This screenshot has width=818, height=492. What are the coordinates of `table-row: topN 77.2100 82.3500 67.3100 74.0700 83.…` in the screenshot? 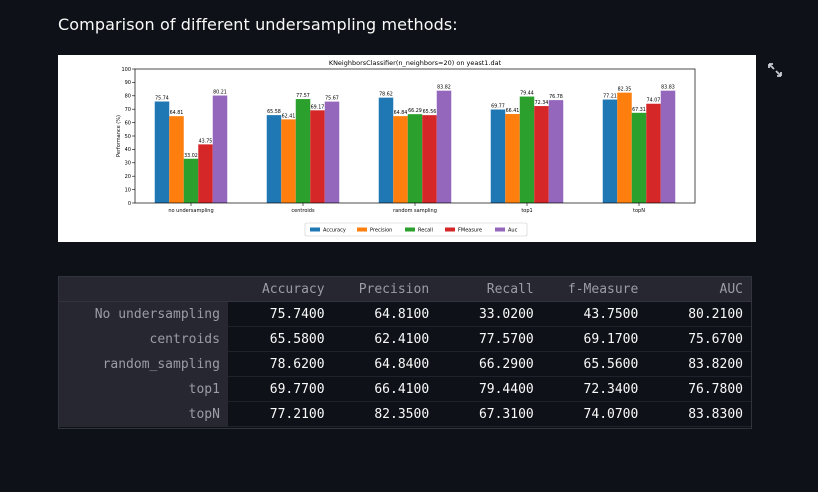 It's located at (405, 414).